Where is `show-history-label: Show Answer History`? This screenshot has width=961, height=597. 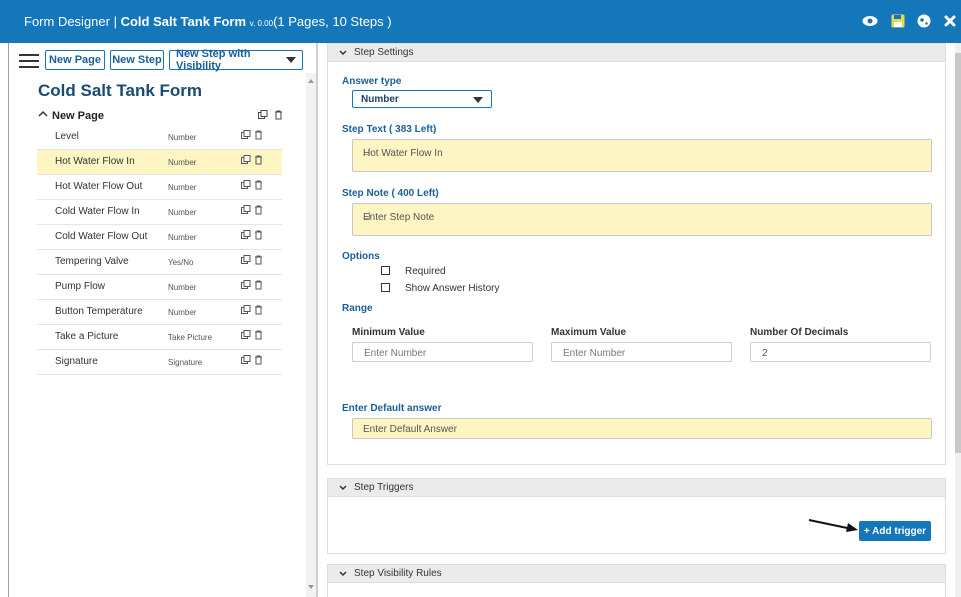
show-history-label: Show Answer History is located at coordinates (452, 288).